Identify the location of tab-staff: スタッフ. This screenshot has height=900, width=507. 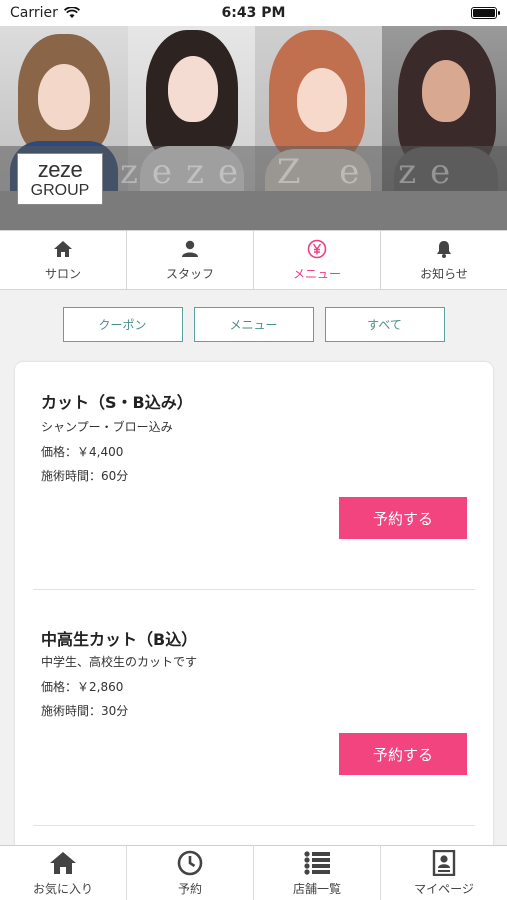
(190, 260).